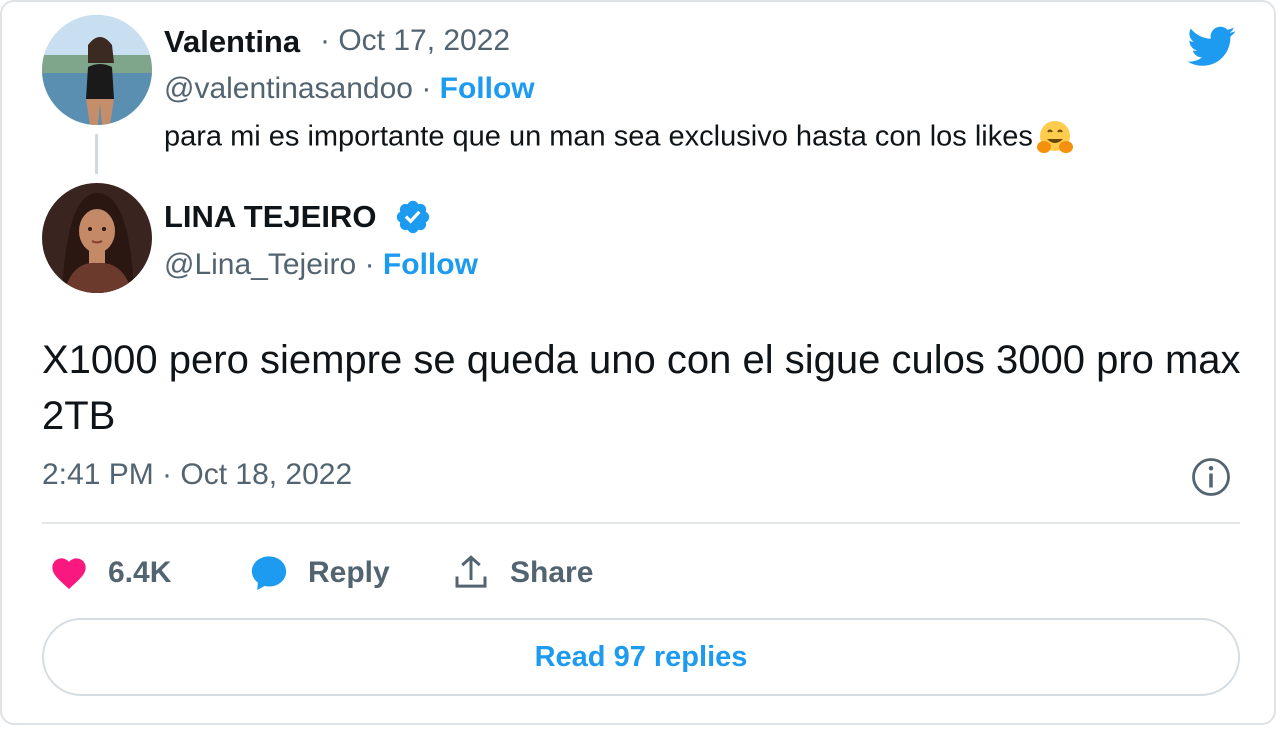 Image resolution: width=1280 pixels, height=729 pixels. Describe the element at coordinates (641, 657) in the screenshot. I see `read-replies-button: Read 97 replies` at that location.